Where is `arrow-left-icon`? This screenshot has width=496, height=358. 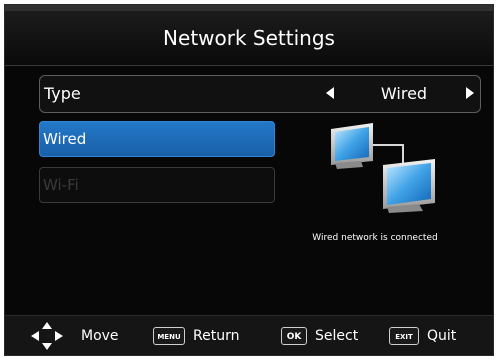
arrow-left-icon is located at coordinates (330, 93).